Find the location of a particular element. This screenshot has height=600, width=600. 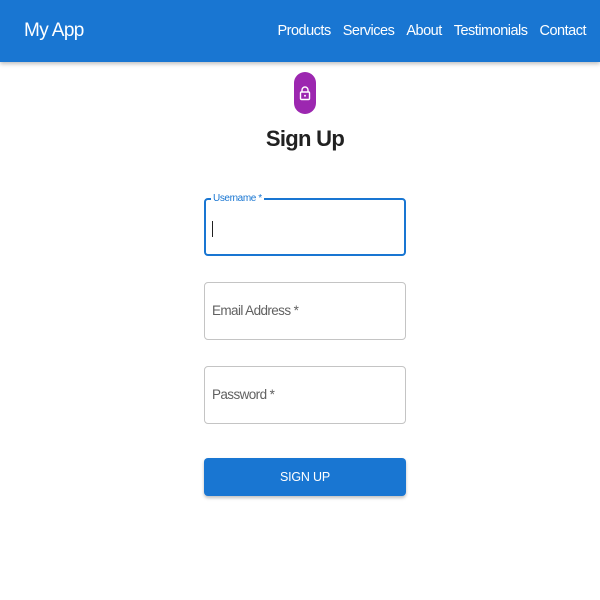

lock-icon is located at coordinates (305, 93).